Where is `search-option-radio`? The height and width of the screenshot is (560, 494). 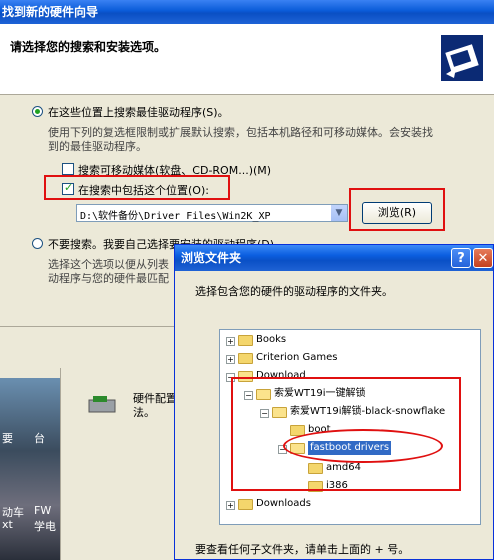 search-option-radio is located at coordinates (37, 111).